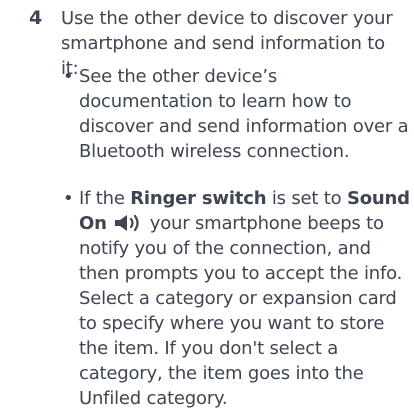 This screenshot has height=414, width=414. What do you see at coordinates (198, 198) in the screenshot?
I see `ringer-switch-label: Ringer switch` at bounding box center [198, 198].